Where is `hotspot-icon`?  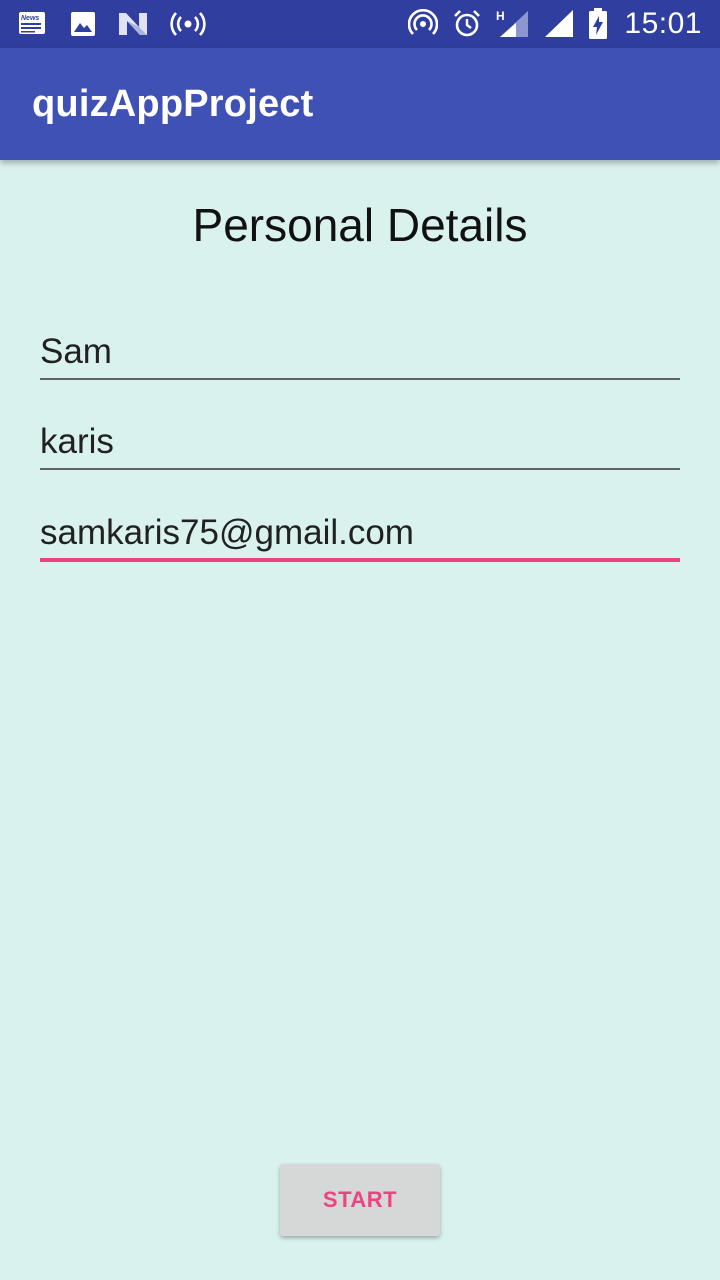 hotspot-icon is located at coordinates (188, 24).